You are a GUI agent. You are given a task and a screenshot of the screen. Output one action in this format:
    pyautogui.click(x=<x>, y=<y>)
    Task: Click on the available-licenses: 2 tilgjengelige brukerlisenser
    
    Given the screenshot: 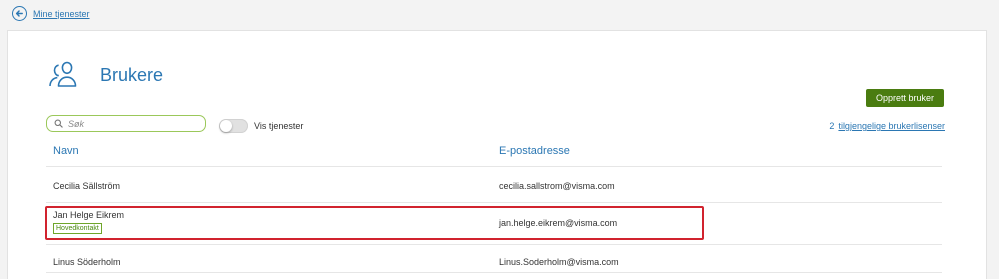 What is the action you would take?
    pyautogui.click(x=887, y=126)
    